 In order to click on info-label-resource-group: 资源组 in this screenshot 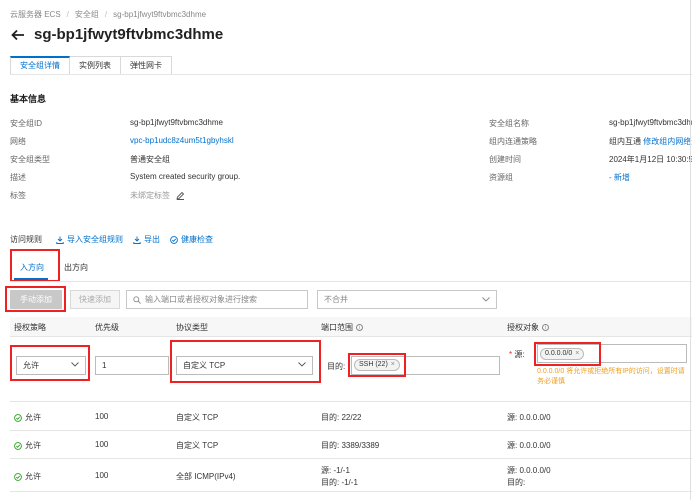, I will do `click(501, 177)`.